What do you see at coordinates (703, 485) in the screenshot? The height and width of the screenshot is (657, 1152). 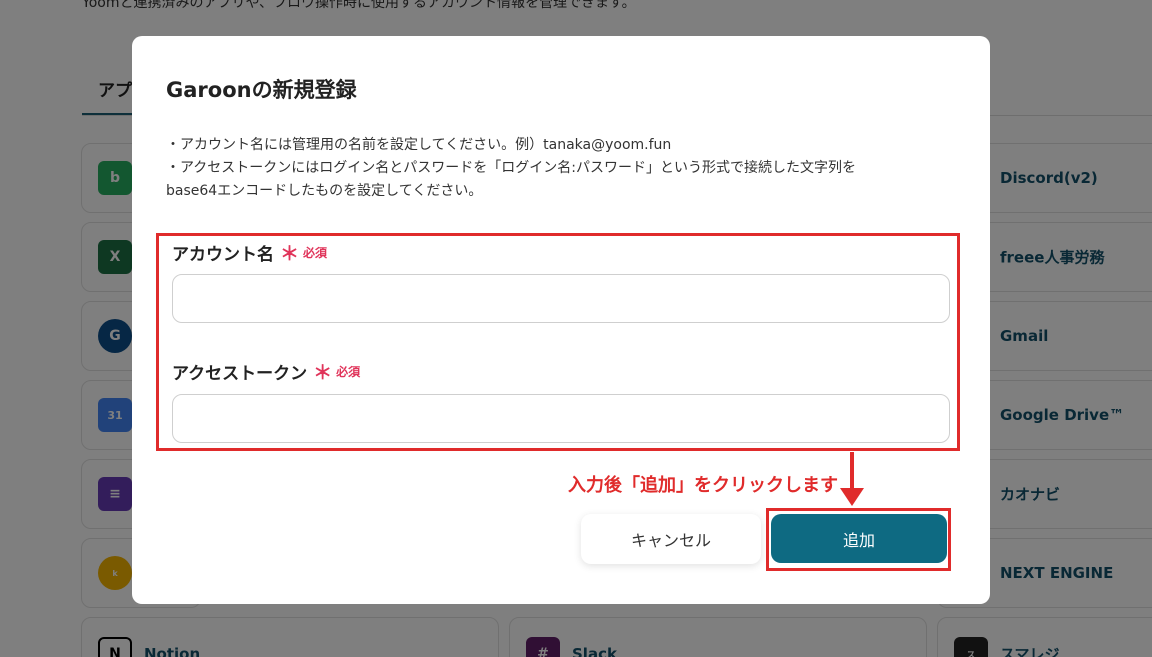 I see `instruction-annotation: 入力後「追加」をクリックします` at bounding box center [703, 485].